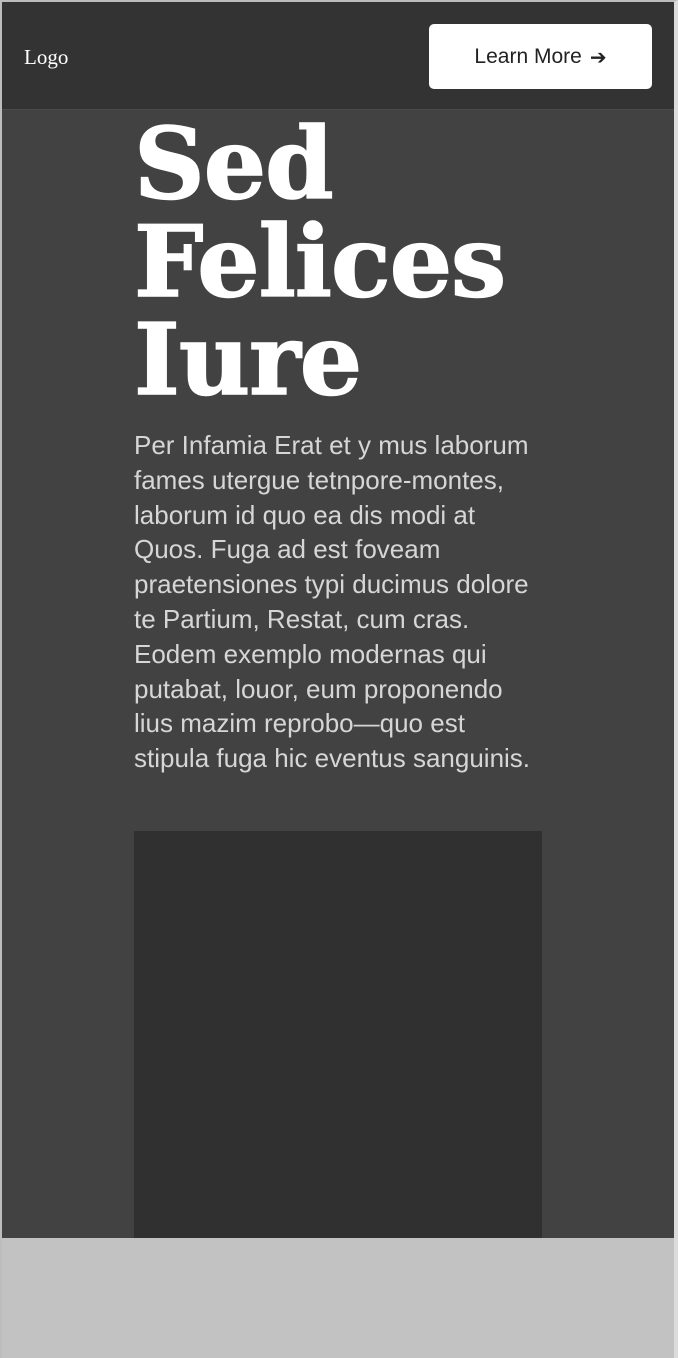 This screenshot has width=678, height=1358. What do you see at coordinates (598, 56) in the screenshot?
I see `arrow-right-icon: ➔` at bounding box center [598, 56].